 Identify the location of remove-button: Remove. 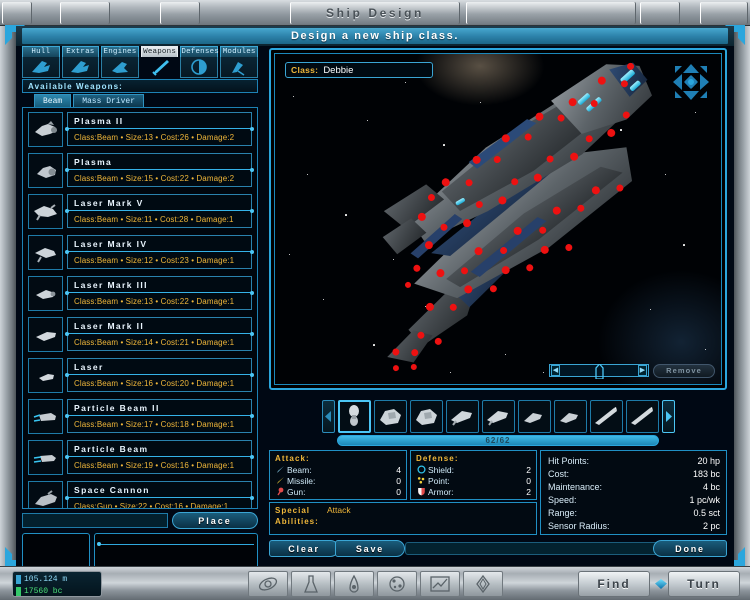
(684, 370).